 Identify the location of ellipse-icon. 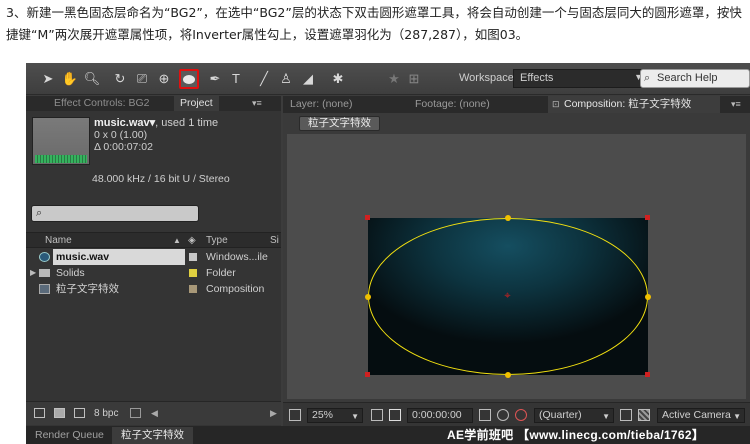
(189, 79).